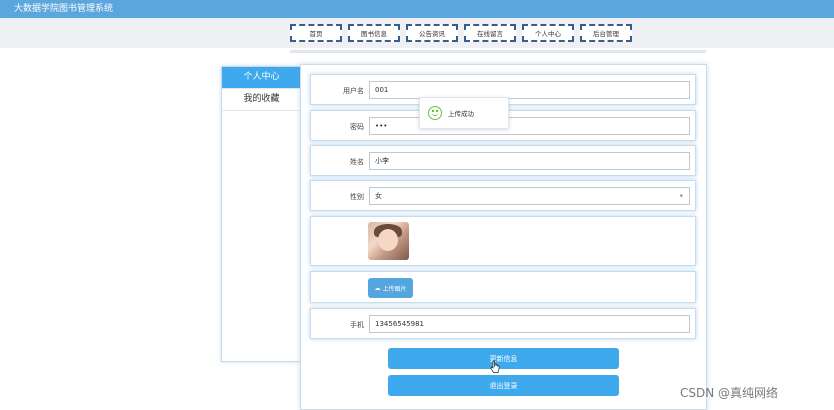 The height and width of the screenshot is (410, 834). I want to click on nav-area: 首页 图书信息 公告资讯 在线留言 个人中心 后台管理, so click(417, 33).